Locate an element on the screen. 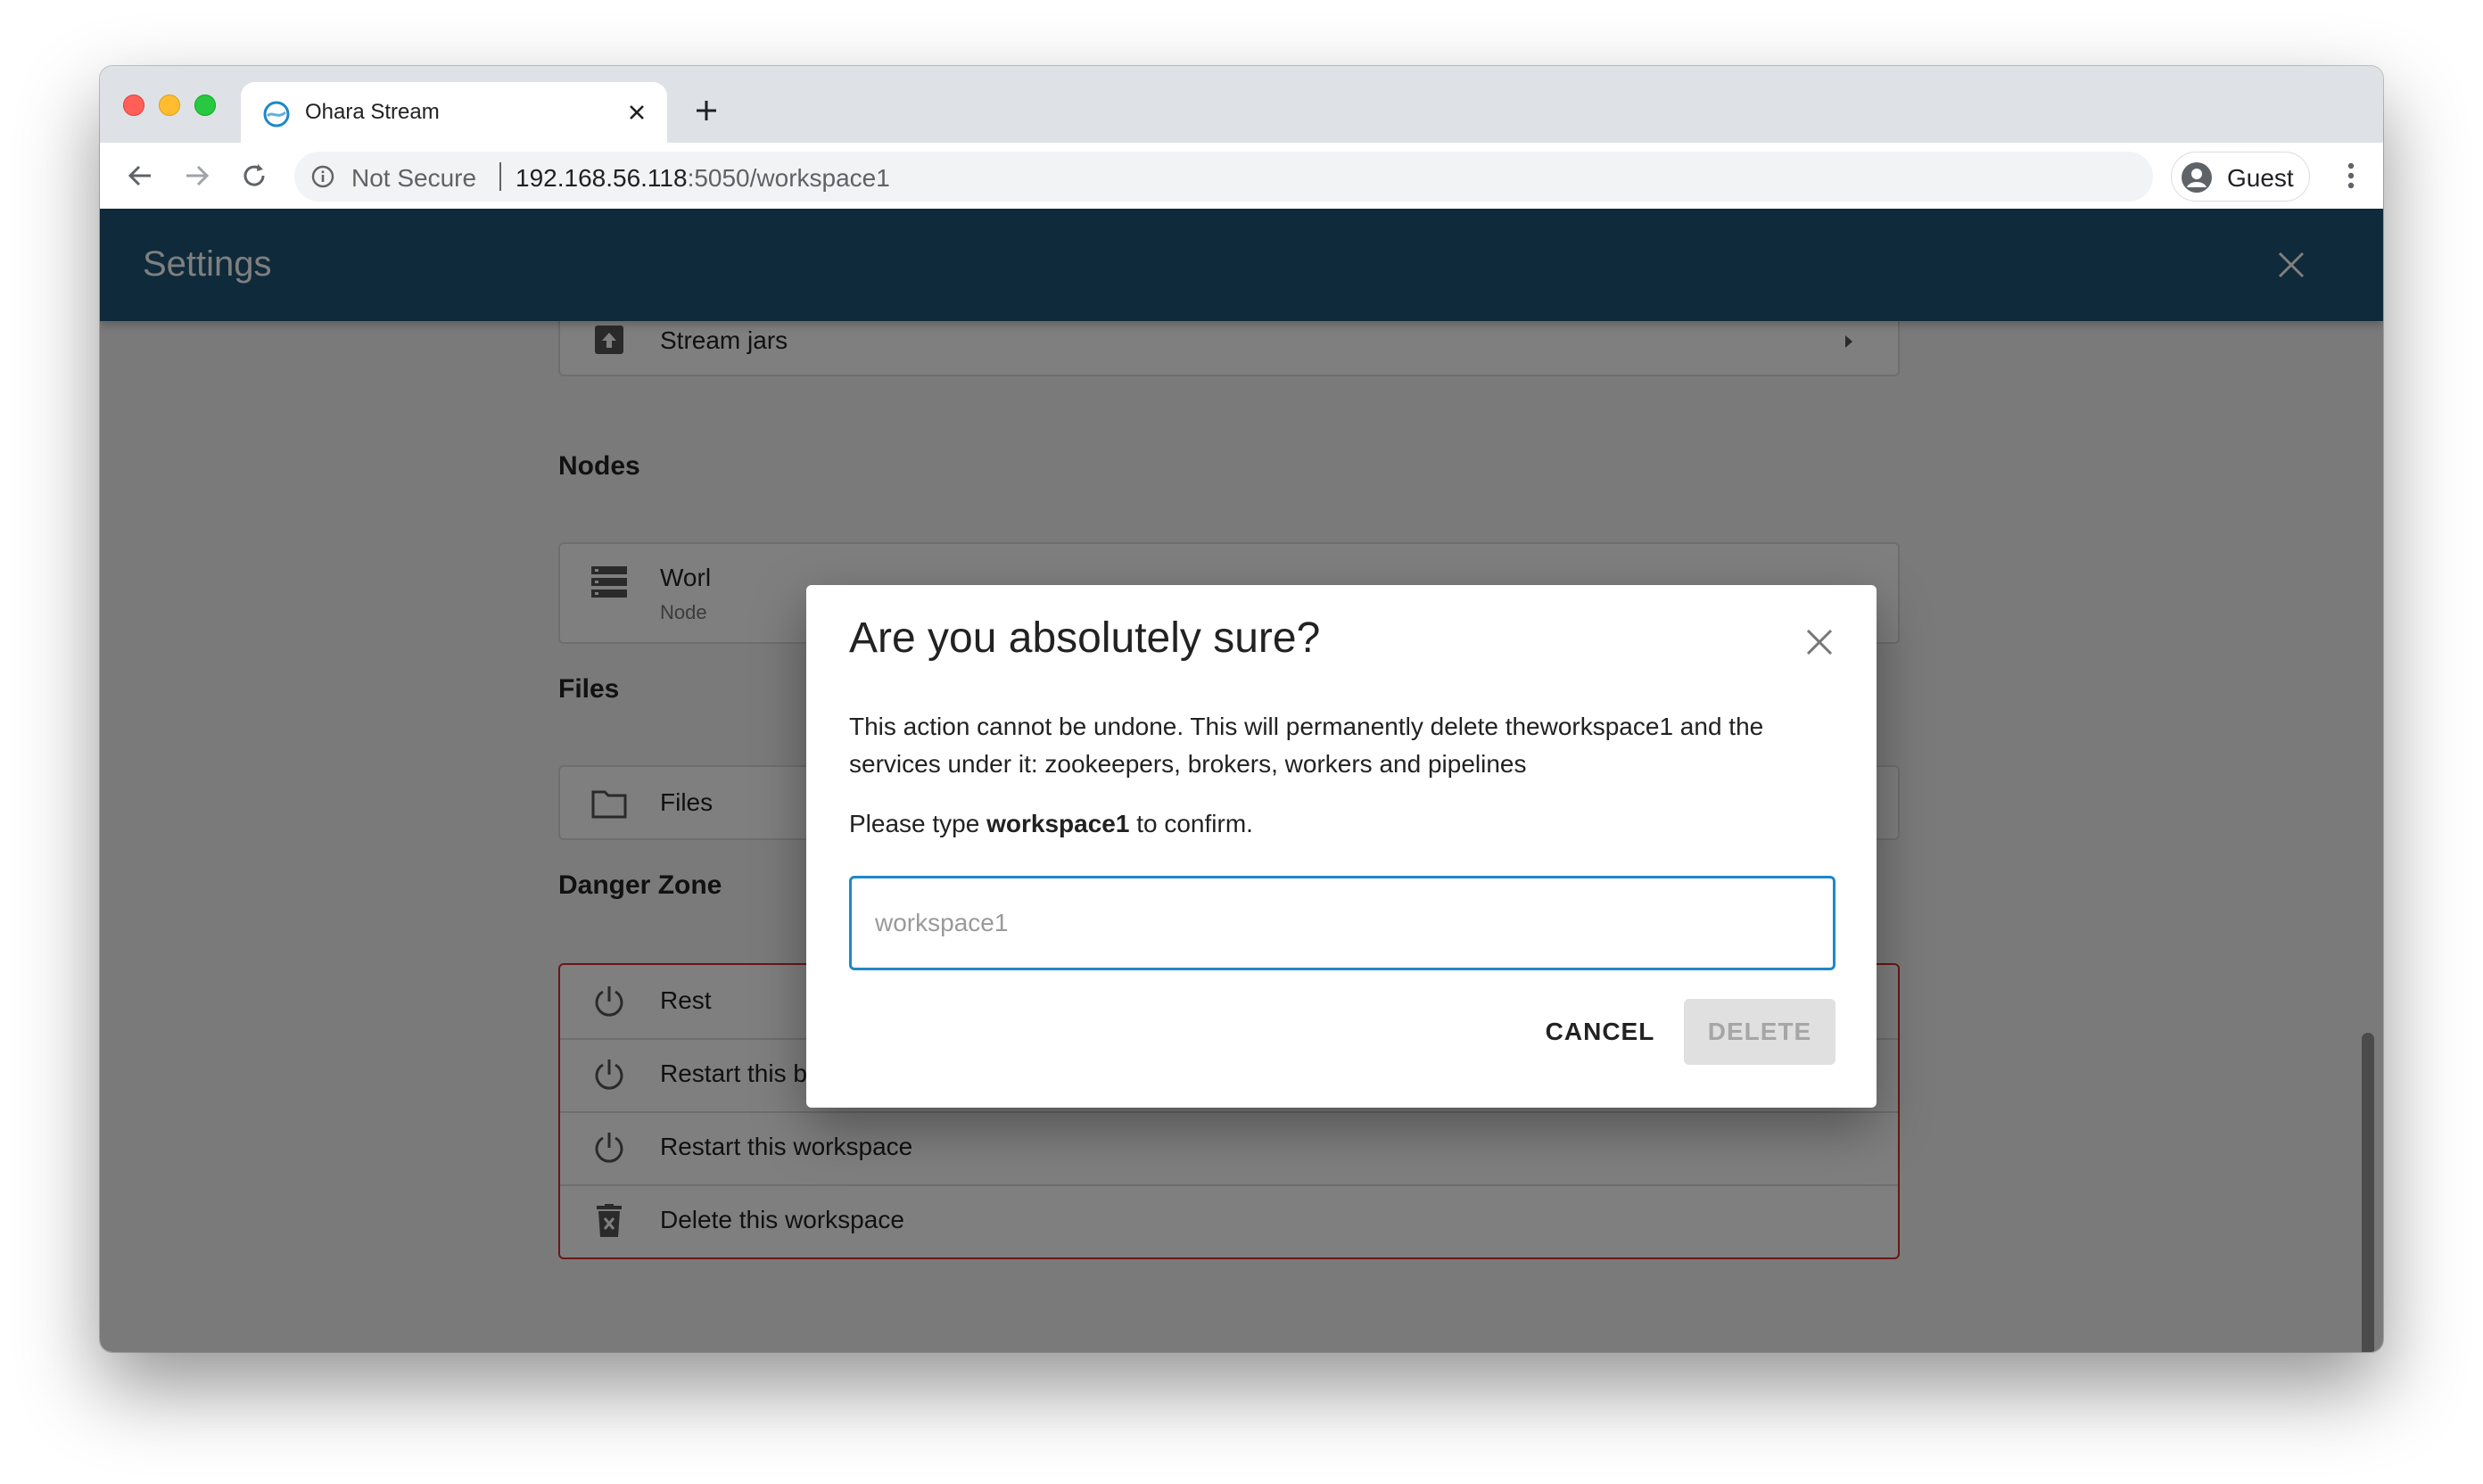  new-tab-plus-icon is located at coordinates (706, 111).